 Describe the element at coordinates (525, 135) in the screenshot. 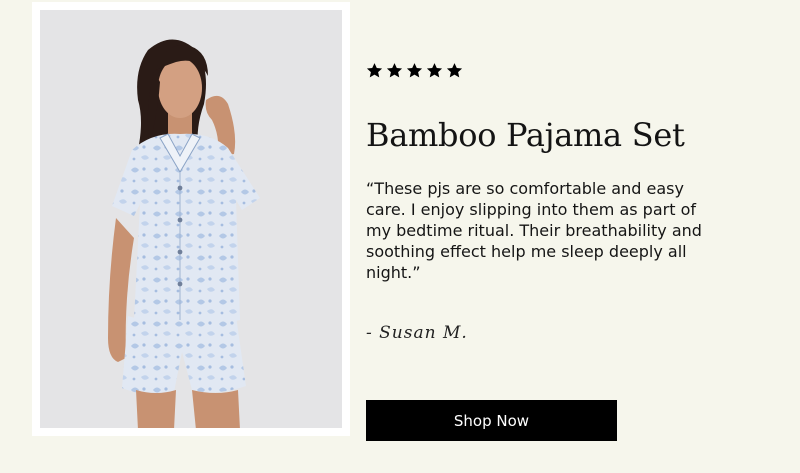

I see `product-title: Bamboo Pajama Set` at that location.